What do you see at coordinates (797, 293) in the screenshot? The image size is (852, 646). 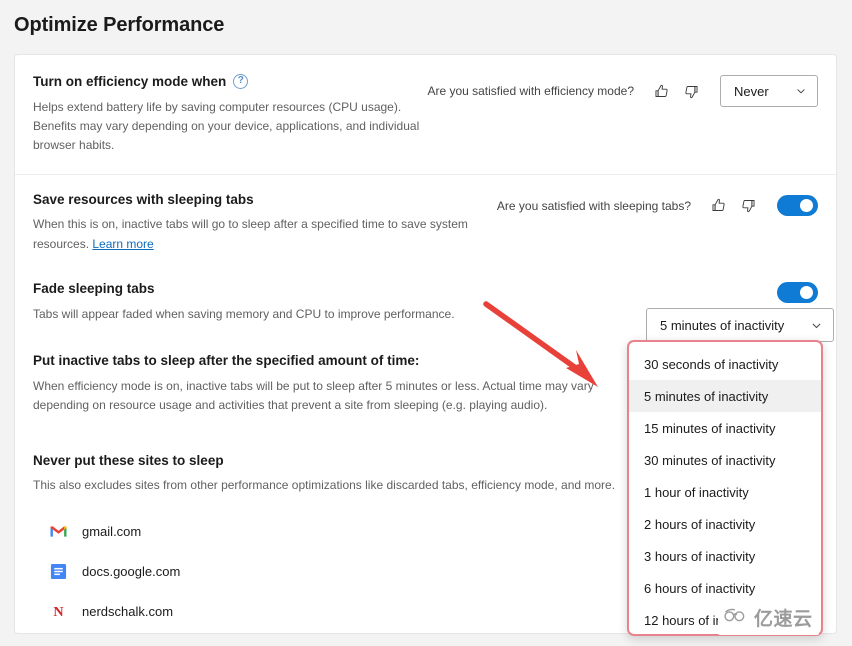 I see `fade-sleeping-tabs-toggle` at bounding box center [797, 293].